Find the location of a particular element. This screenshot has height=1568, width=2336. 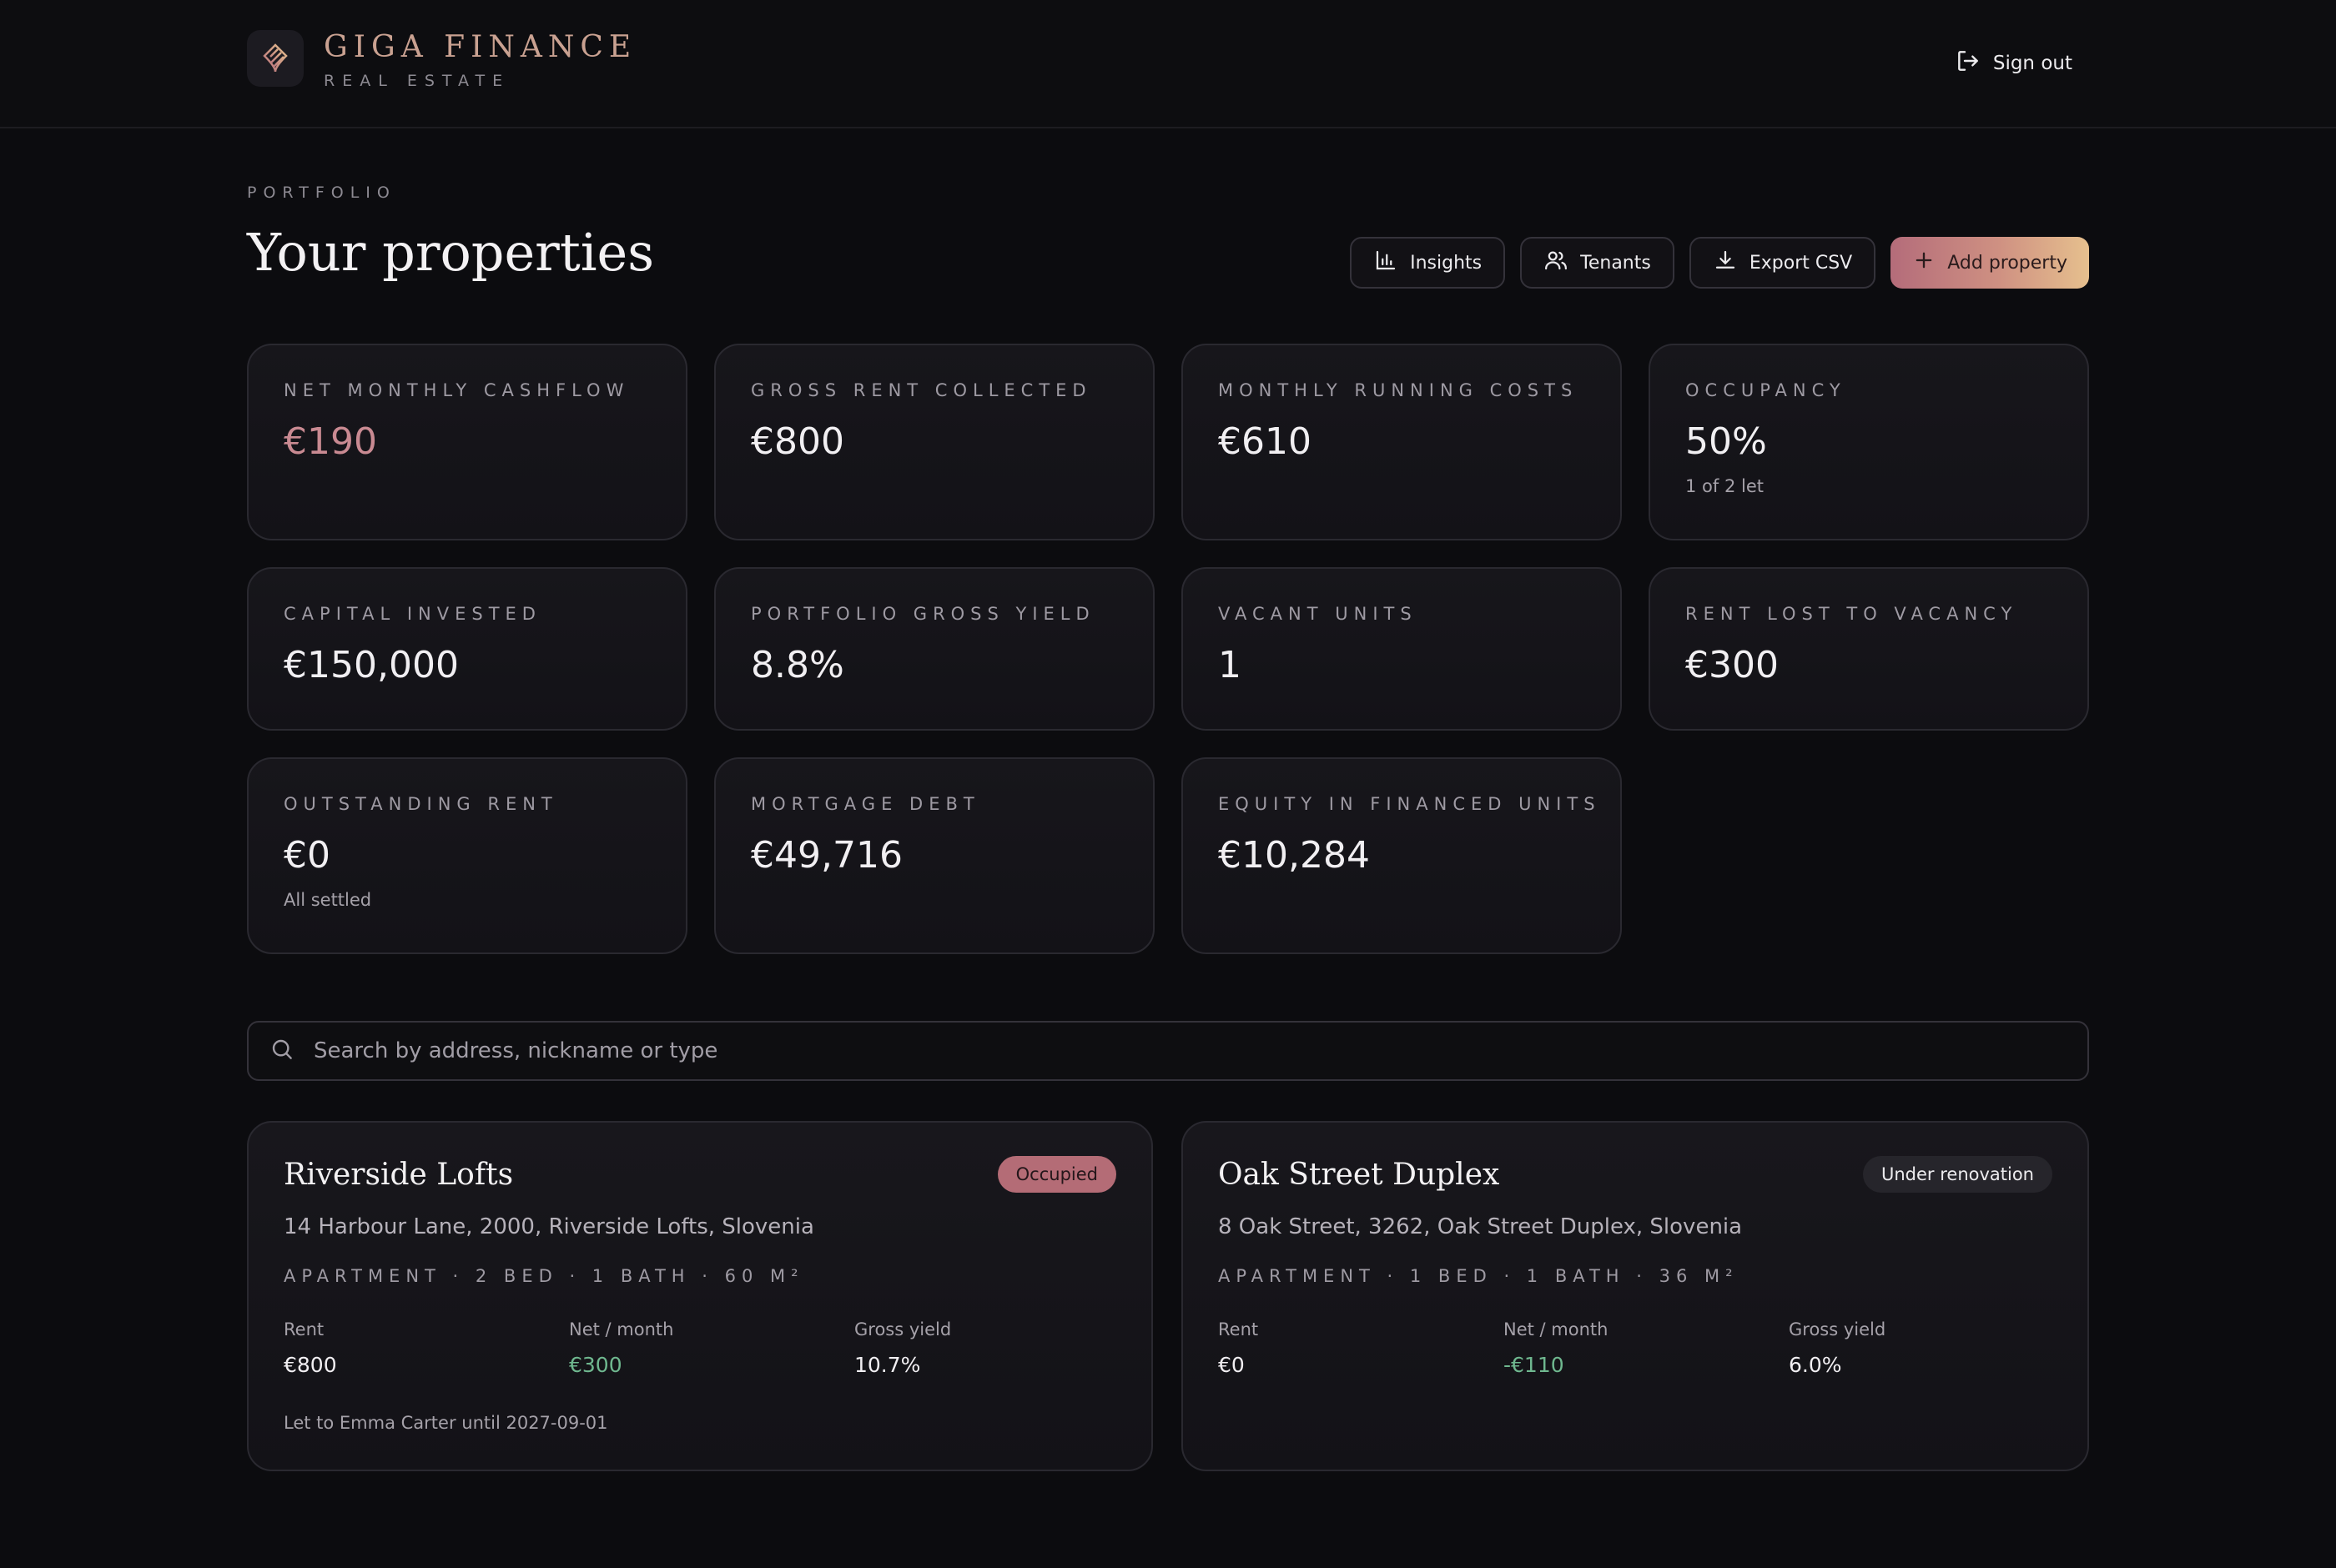

section-eyebrow: PORTFOLIO is located at coordinates (321, 192).